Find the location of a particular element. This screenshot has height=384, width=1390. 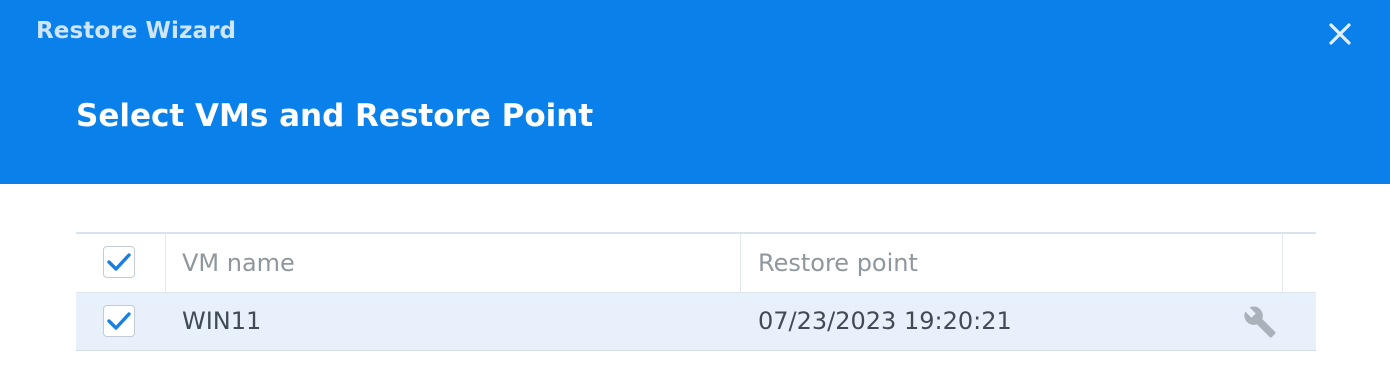

restore-point-cell: 07/23/2023 19:20:21 is located at coordinates (885, 321).